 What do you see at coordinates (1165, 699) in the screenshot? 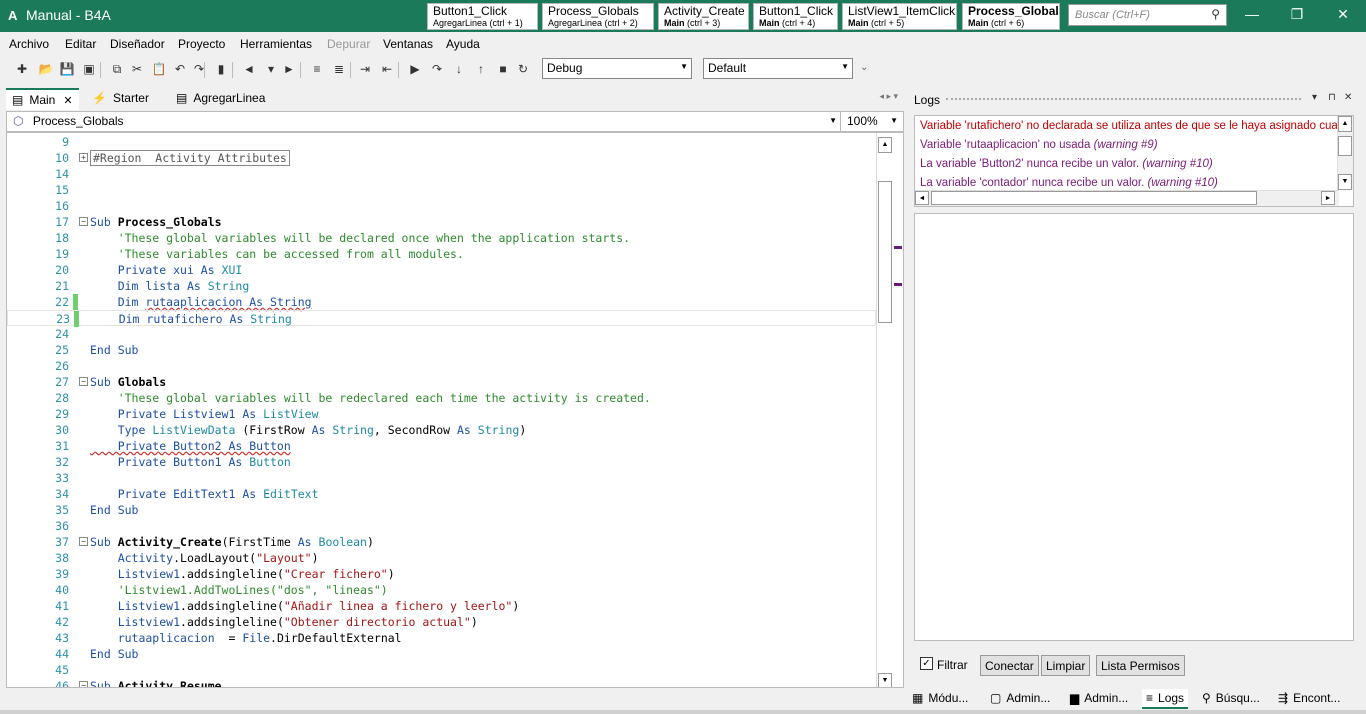
I see `bottom-tab-logs: ≡ Logs` at bounding box center [1165, 699].